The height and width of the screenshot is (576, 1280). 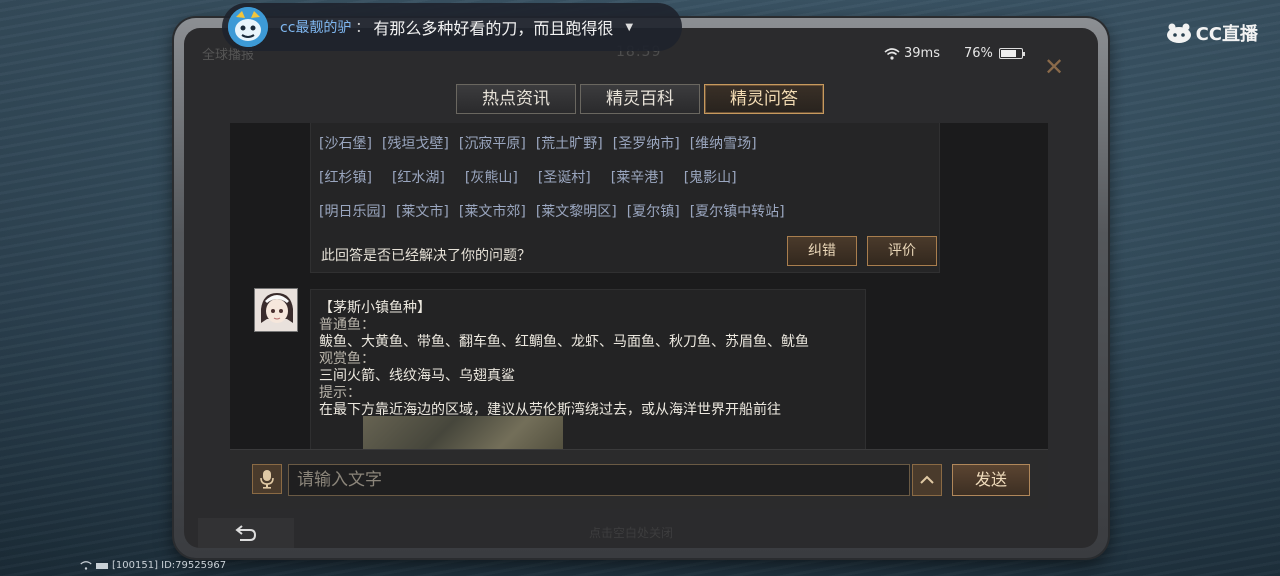 What do you see at coordinates (1178, 33) in the screenshot?
I see `cc-logo-icon` at bounding box center [1178, 33].